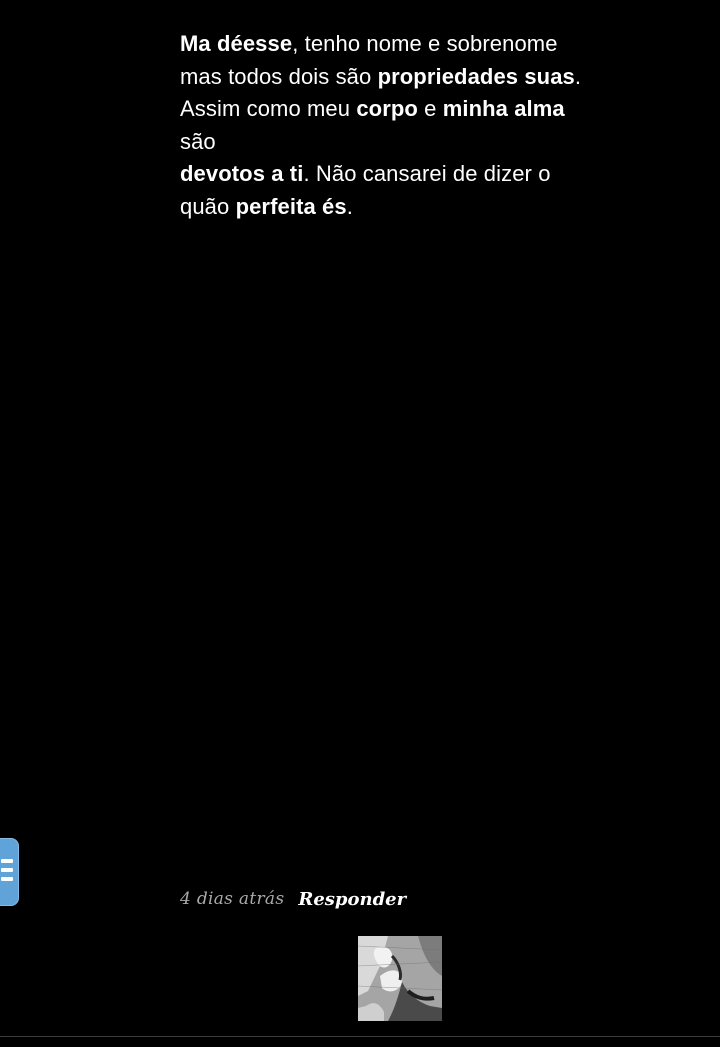  What do you see at coordinates (232, 899) in the screenshot?
I see `comment-timestamp: 4 dias atrás` at bounding box center [232, 899].